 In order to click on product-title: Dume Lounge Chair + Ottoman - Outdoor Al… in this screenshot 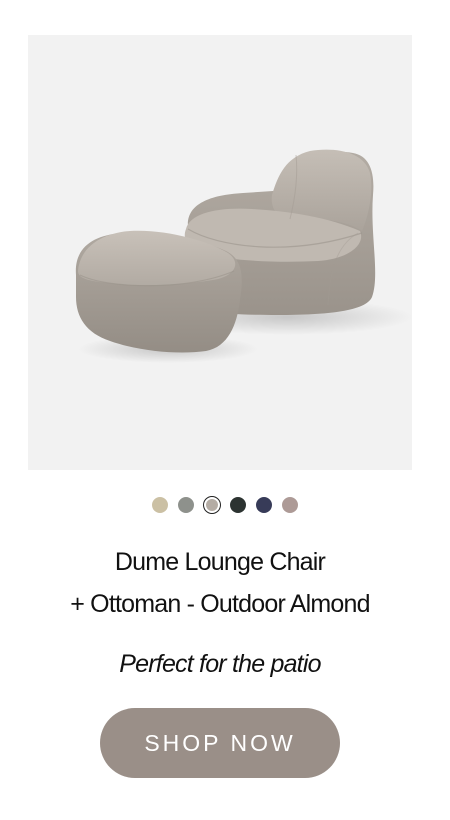, I will do `click(220, 583)`.